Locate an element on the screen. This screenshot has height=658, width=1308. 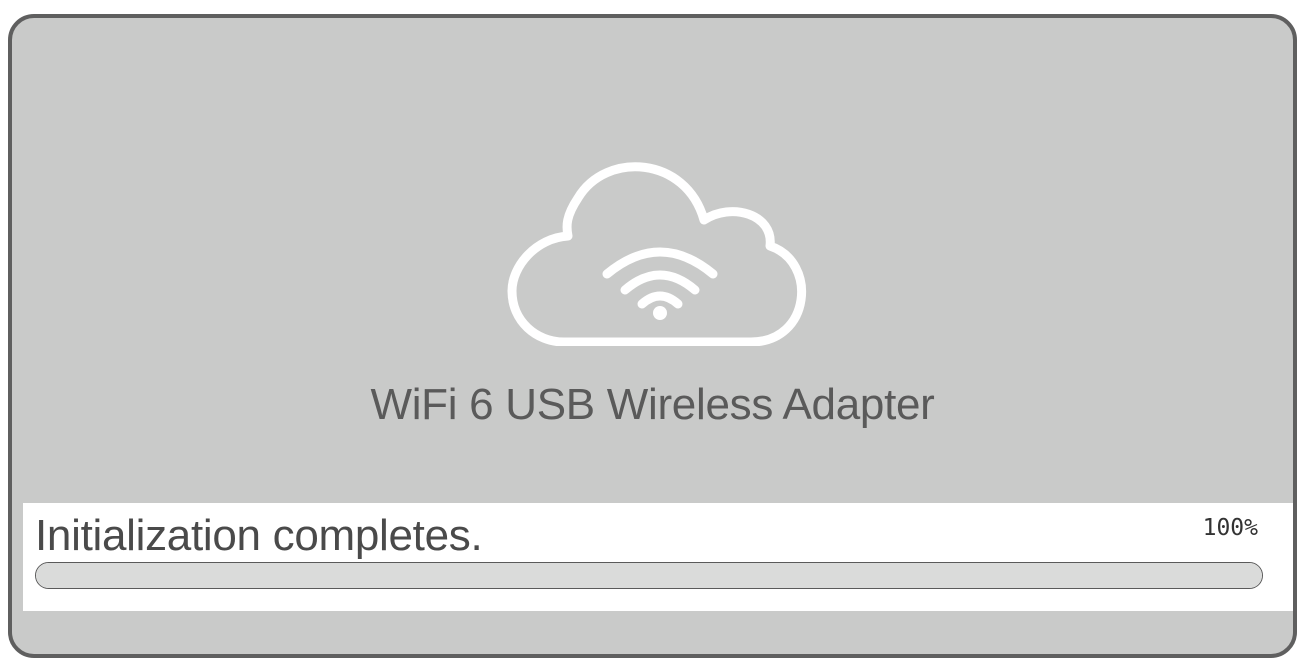
cloud-wifi-icon is located at coordinates (657, 254).